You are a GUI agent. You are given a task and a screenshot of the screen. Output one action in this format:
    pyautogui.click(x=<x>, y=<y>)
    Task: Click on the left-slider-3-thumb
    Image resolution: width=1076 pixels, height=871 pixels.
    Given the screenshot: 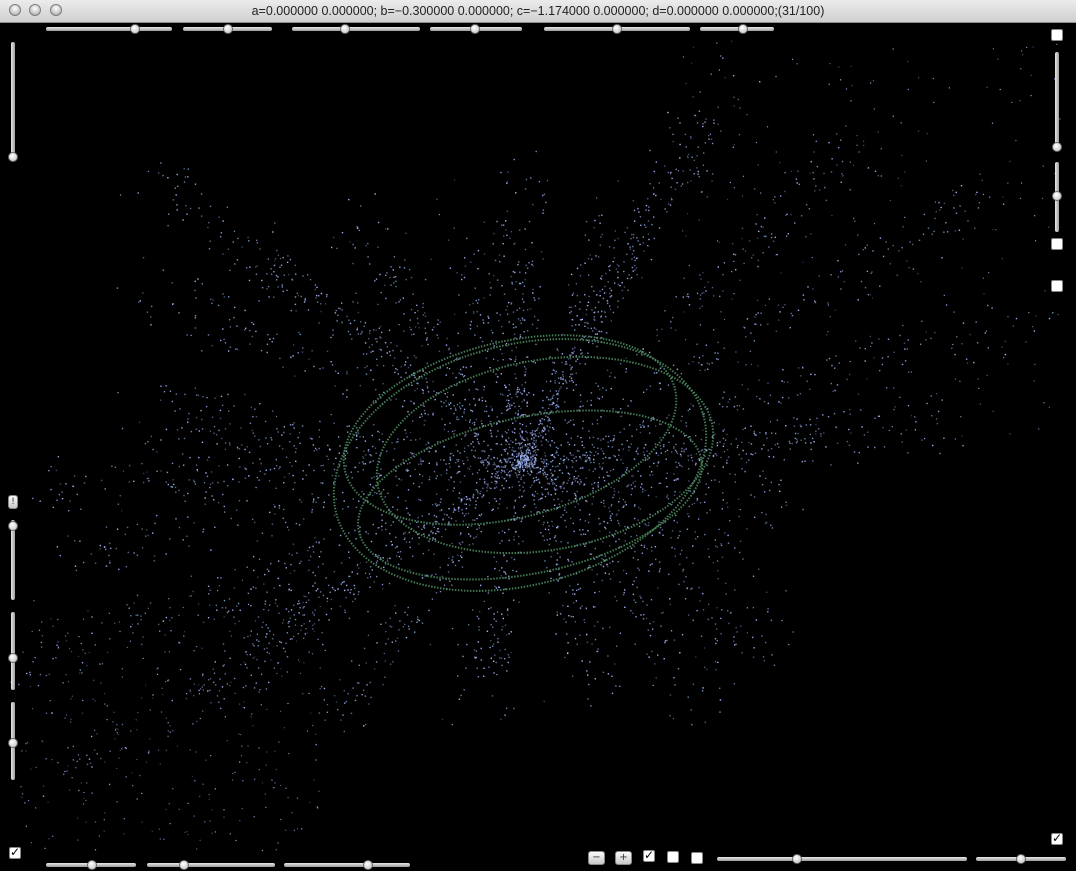 What is the action you would take?
    pyautogui.click(x=13, y=743)
    